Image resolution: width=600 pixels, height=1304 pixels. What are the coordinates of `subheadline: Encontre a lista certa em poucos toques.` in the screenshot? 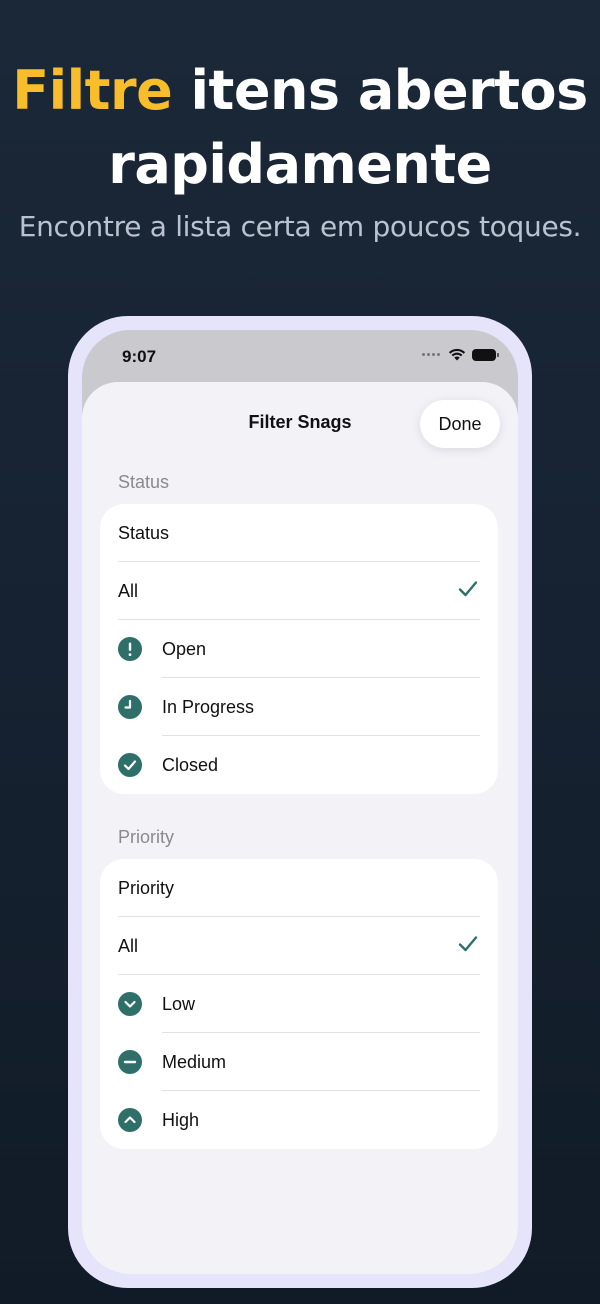 It's located at (300, 226).